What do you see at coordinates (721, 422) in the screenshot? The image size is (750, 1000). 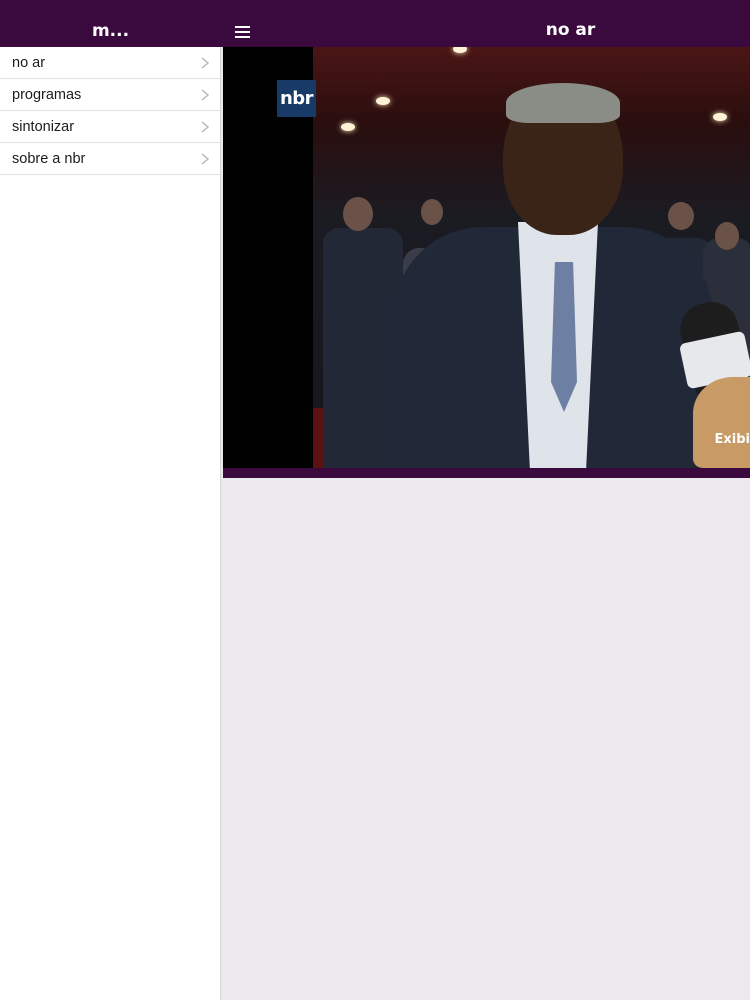 I see `interviewer-hand` at bounding box center [721, 422].